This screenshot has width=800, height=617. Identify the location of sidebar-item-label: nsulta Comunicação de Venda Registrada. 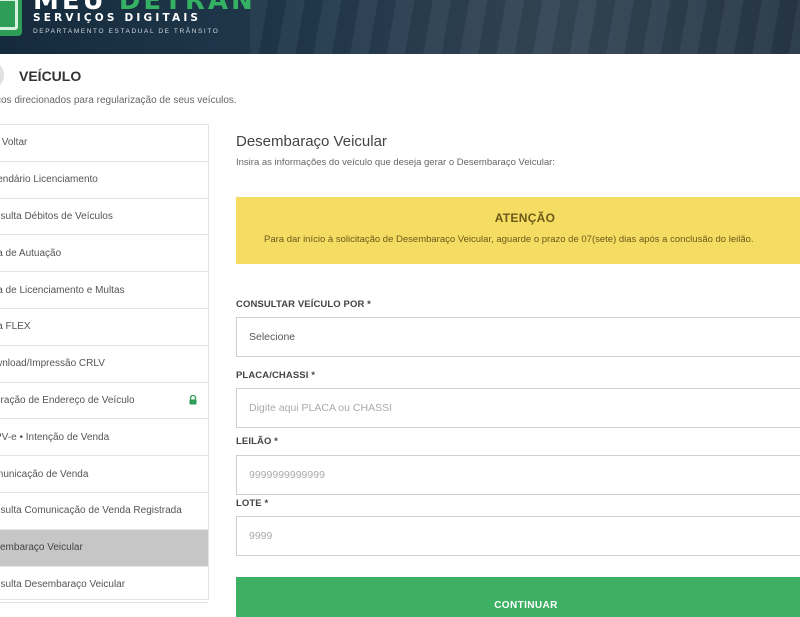
(91, 511).